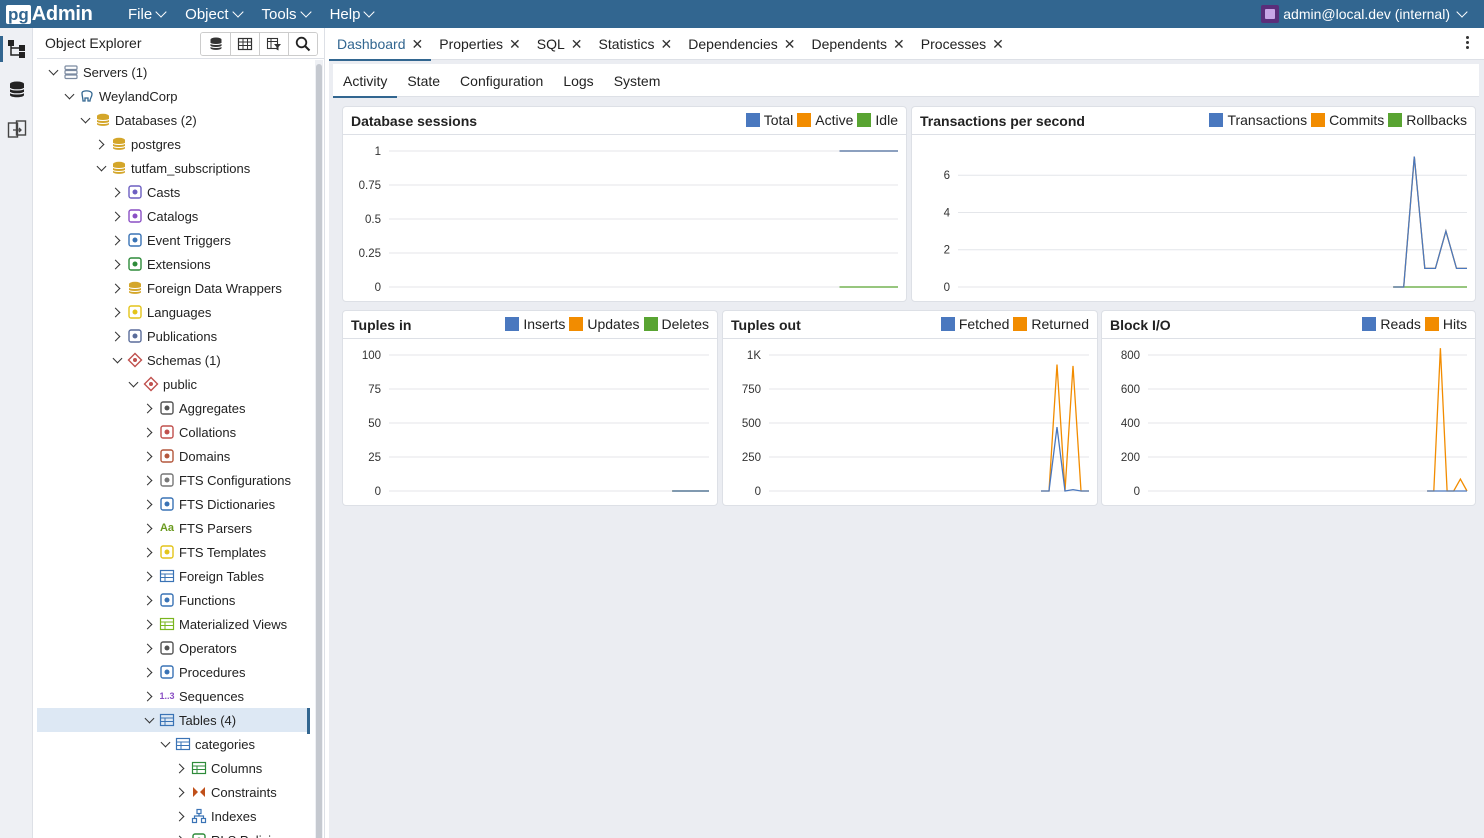 The width and height of the screenshot is (1484, 838). What do you see at coordinates (172, 504) in the screenshot?
I see `tree-node: FTS Dictionaries` at bounding box center [172, 504].